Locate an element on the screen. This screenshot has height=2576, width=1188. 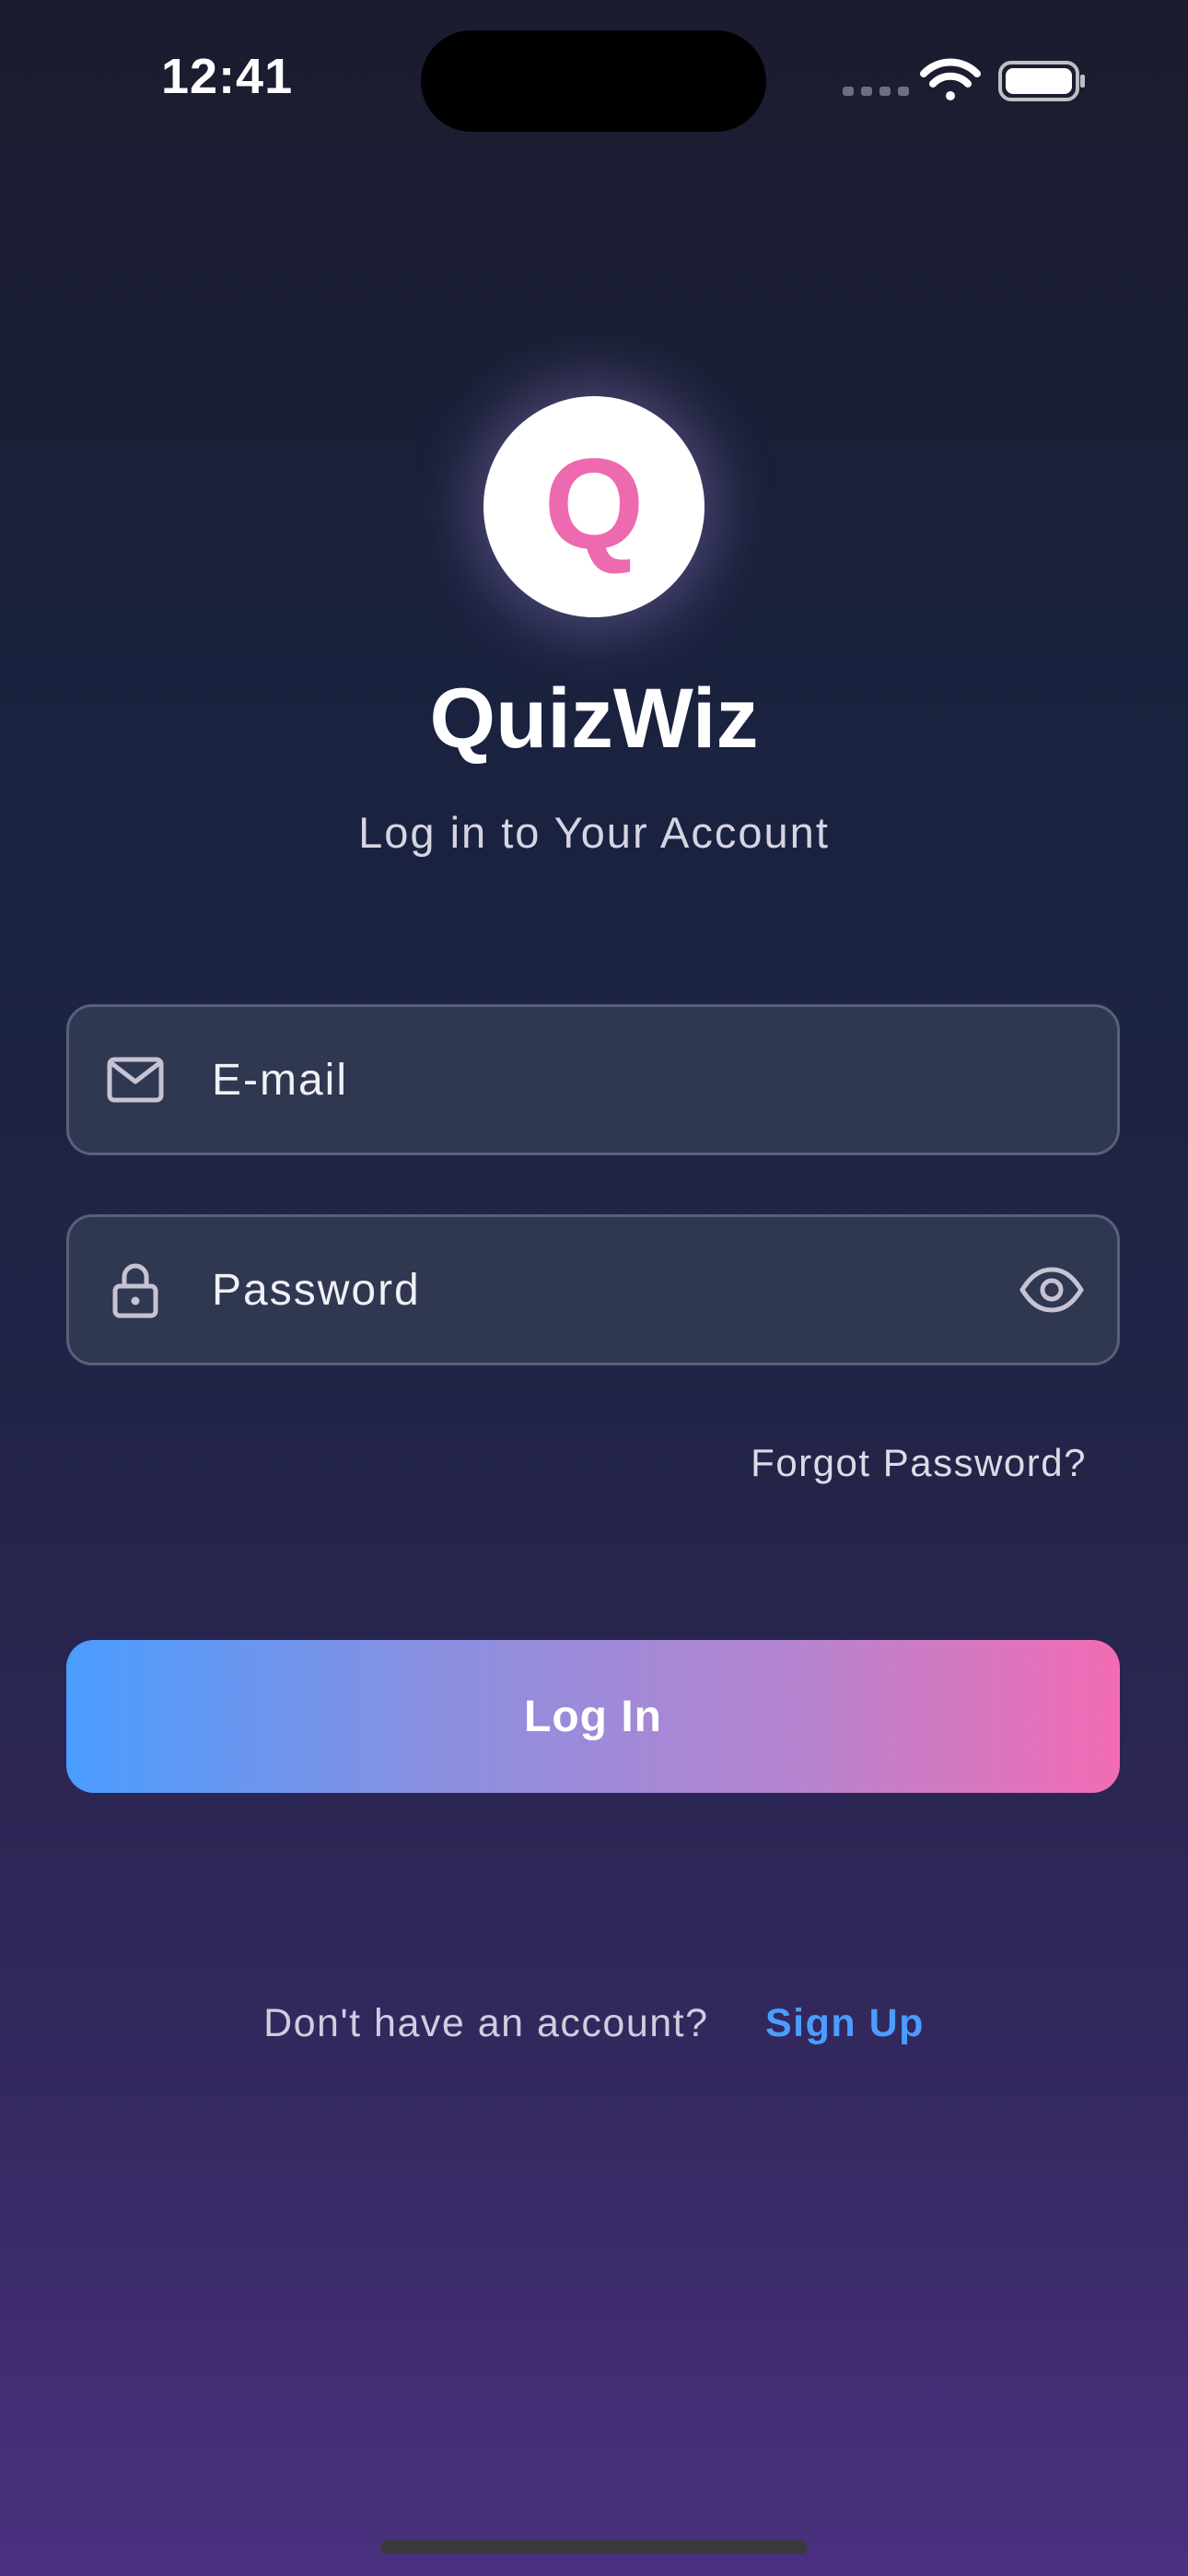
lock-icon is located at coordinates (135, 1290).